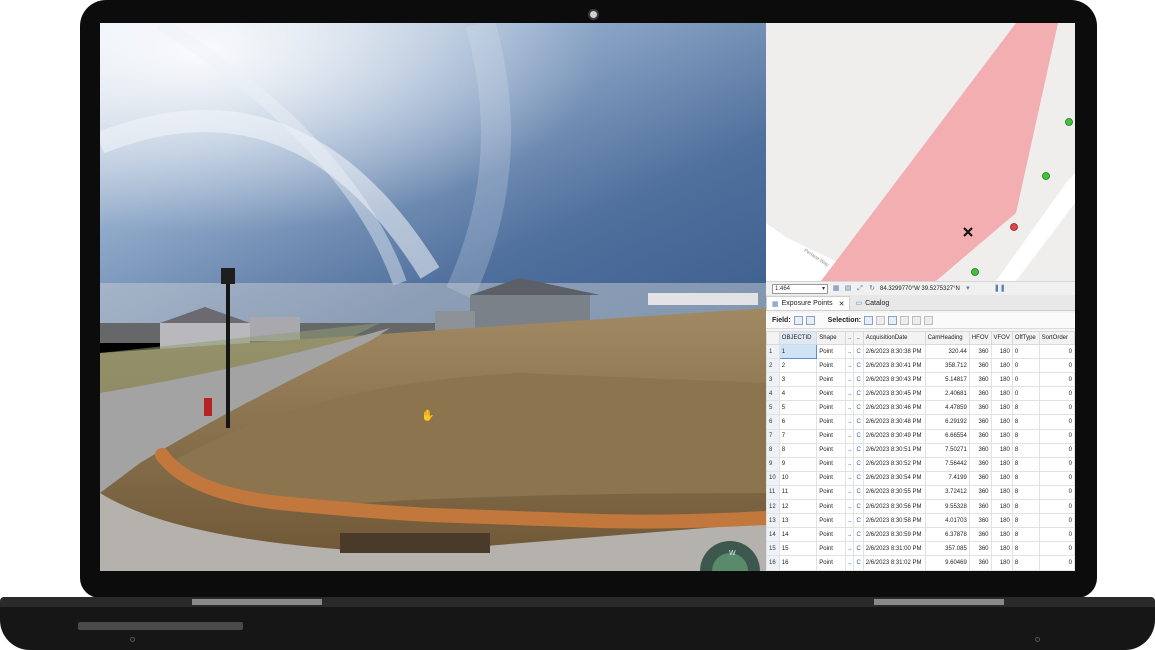 The height and width of the screenshot is (650, 1155). What do you see at coordinates (831, 338) in the screenshot?
I see `column-header-shape: Shape` at bounding box center [831, 338].